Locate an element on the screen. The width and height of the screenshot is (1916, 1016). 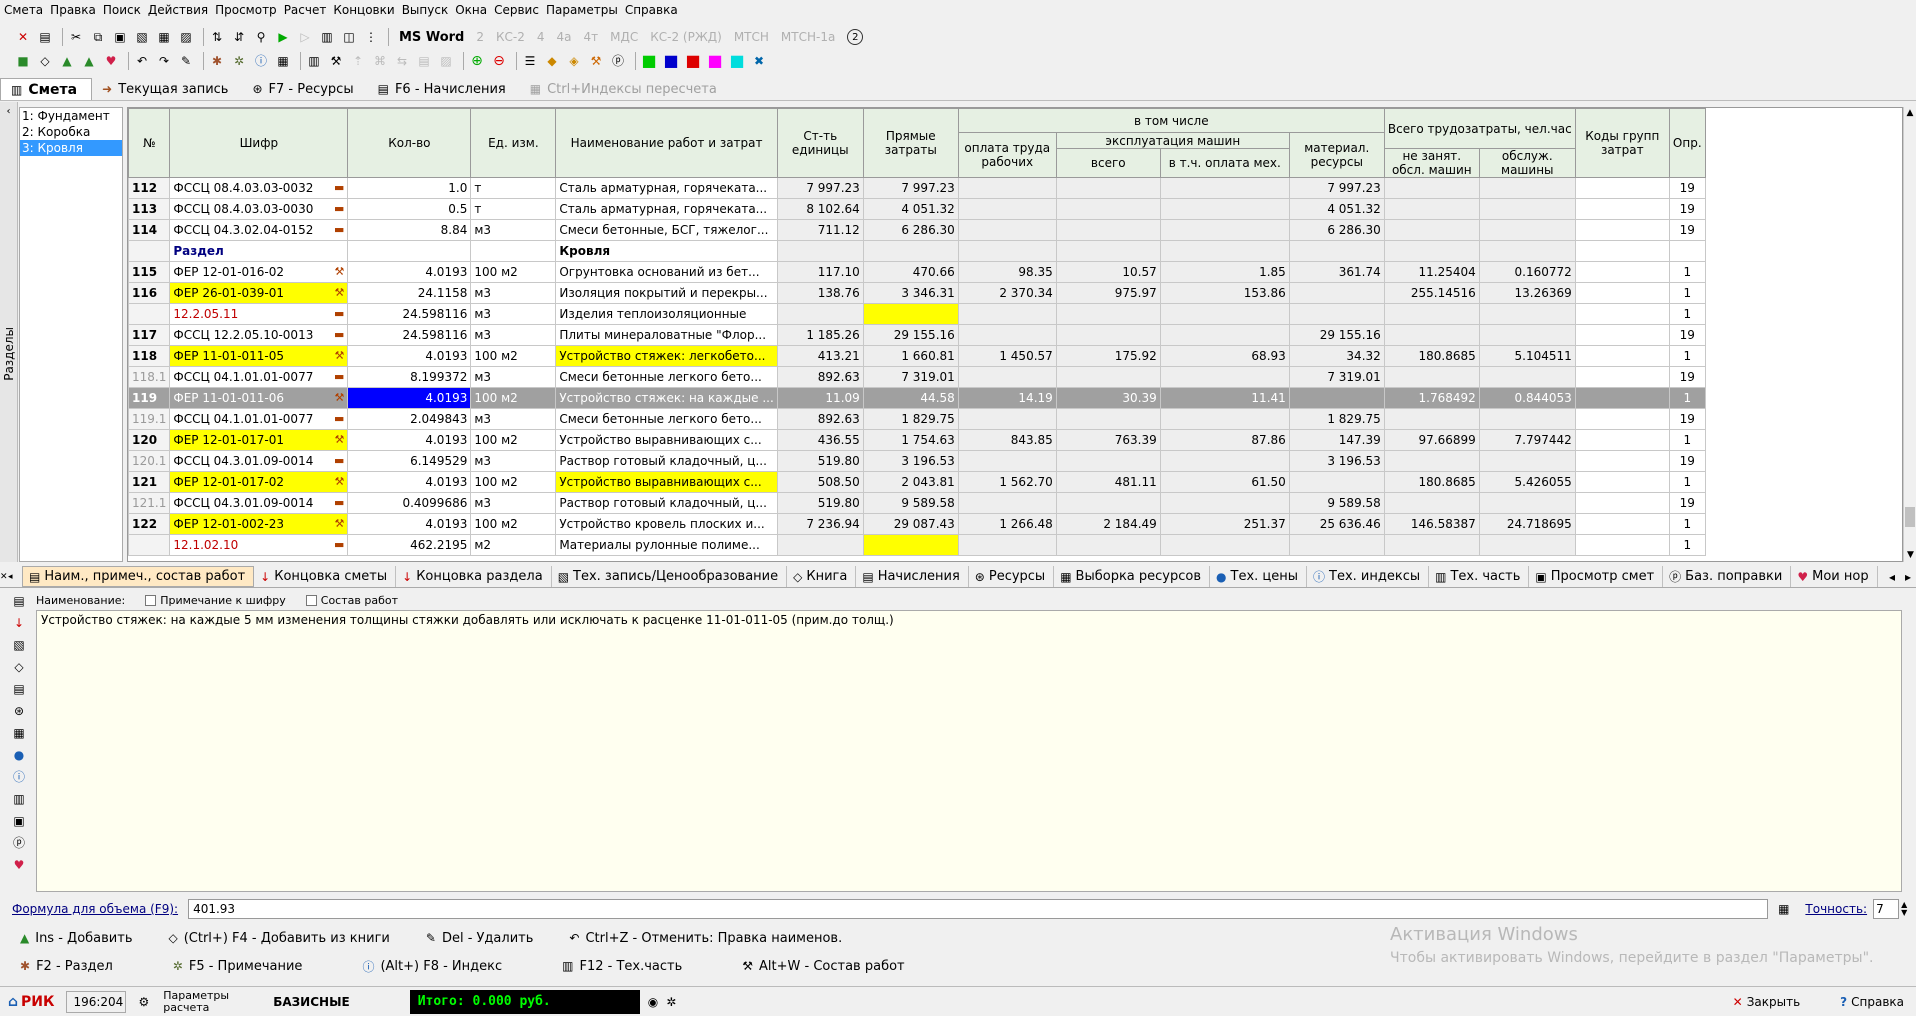
cell-code: ФССЦ 08.4.03.03-0030 ▬ is located at coordinates (259, 209).